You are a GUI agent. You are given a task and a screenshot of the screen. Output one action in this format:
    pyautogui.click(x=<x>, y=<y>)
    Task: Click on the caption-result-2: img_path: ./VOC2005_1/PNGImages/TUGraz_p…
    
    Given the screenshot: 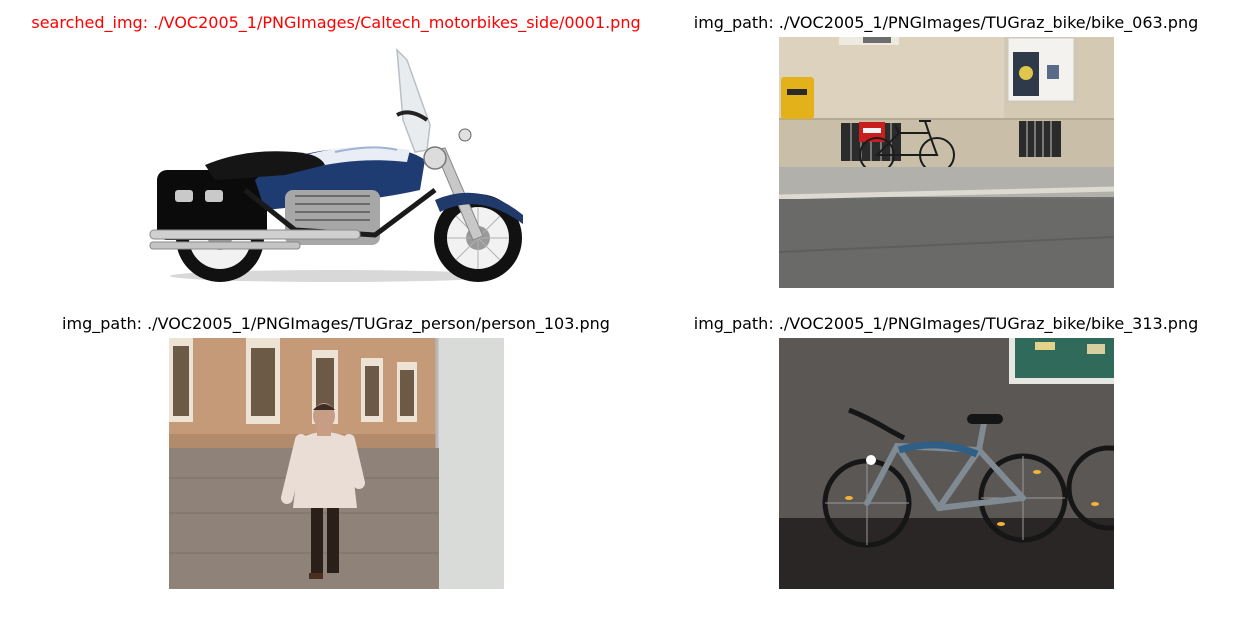 What is the action you would take?
    pyautogui.click(x=336, y=323)
    